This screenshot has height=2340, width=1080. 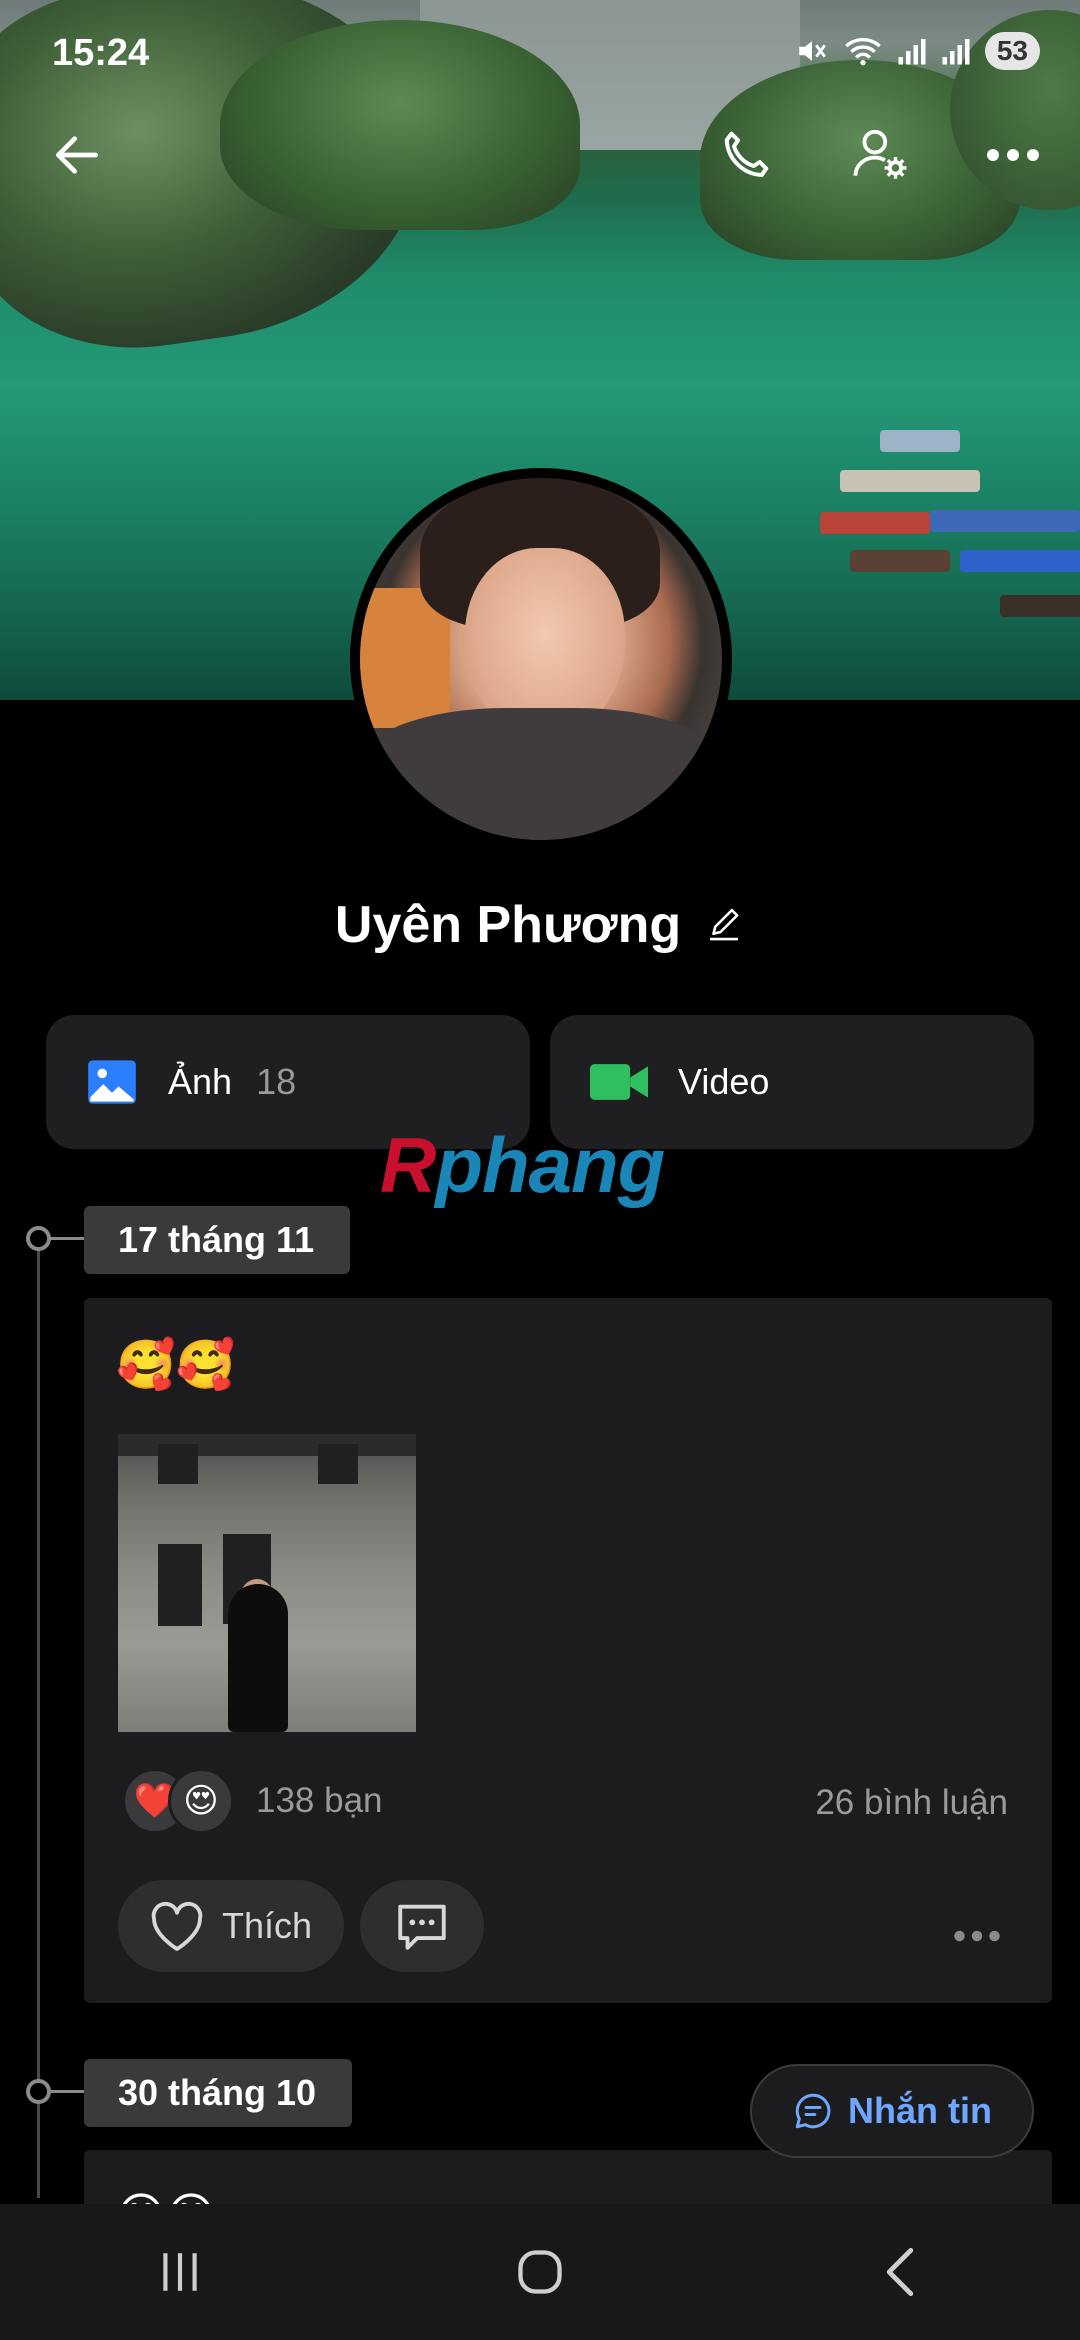 What do you see at coordinates (619, 1082) in the screenshot?
I see `video-icon` at bounding box center [619, 1082].